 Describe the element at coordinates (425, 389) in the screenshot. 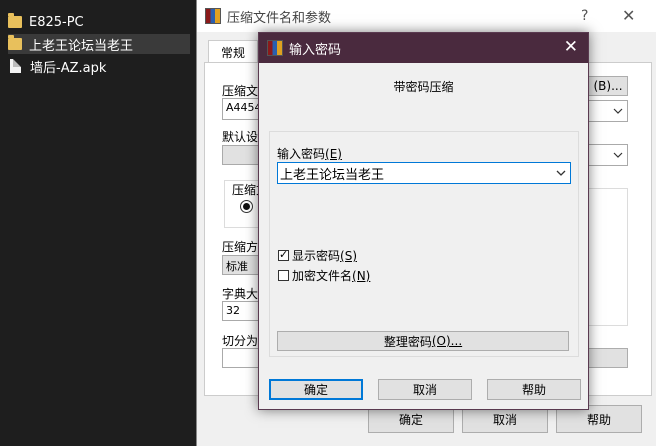

I see `cancel-button: 取消` at that location.